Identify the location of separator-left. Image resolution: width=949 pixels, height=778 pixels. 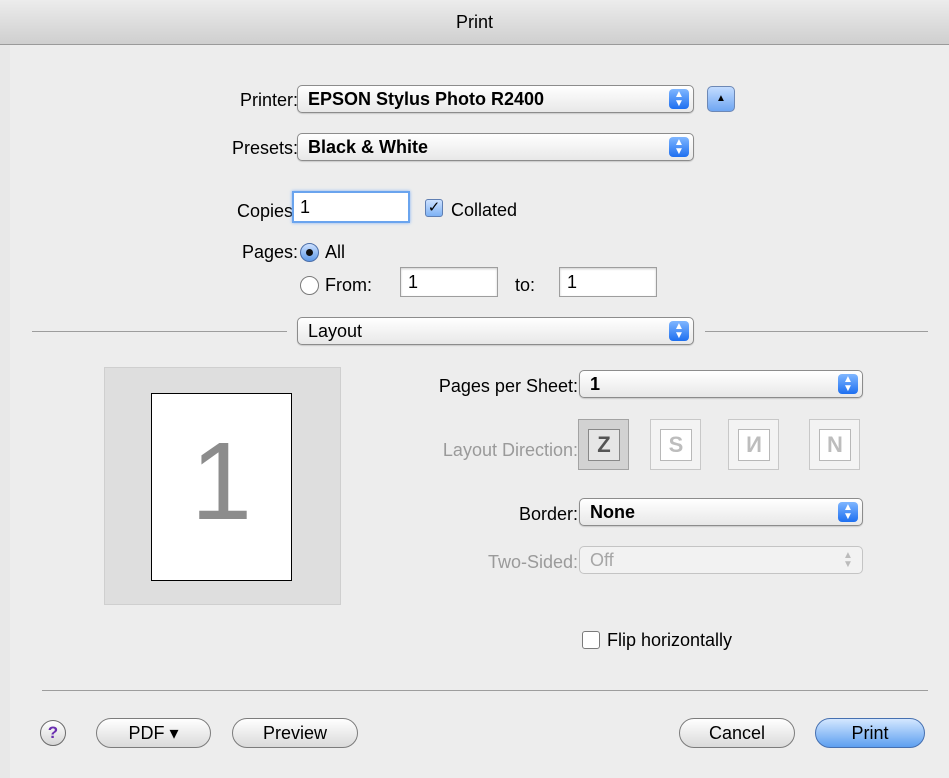
(159, 331).